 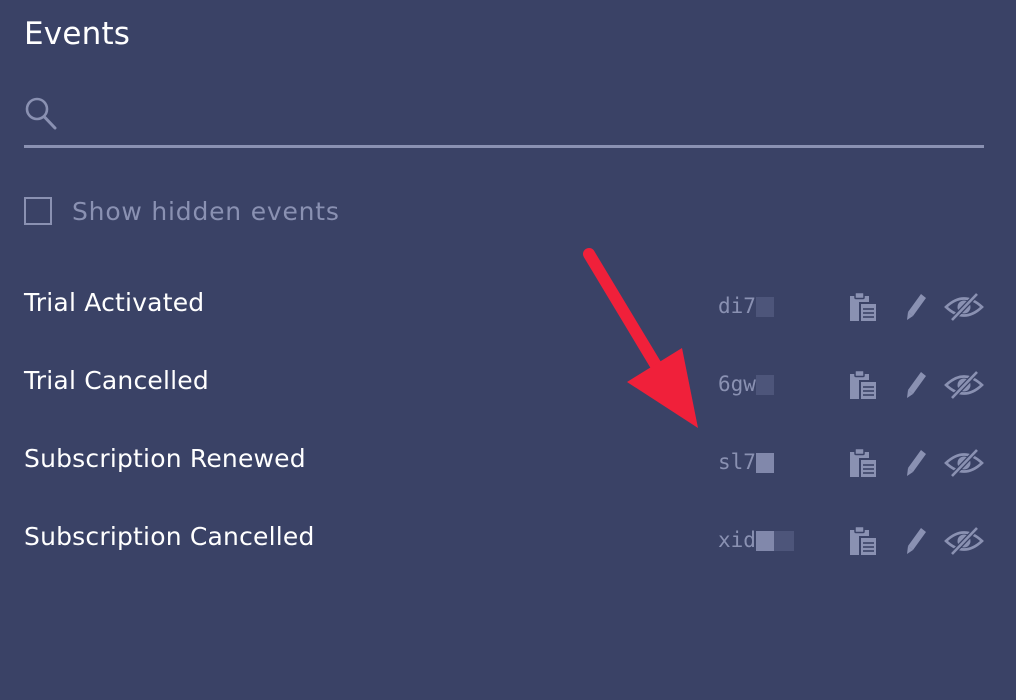 What do you see at coordinates (116, 380) in the screenshot?
I see `event-name: Trial Cancelled` at bounding box center [116, 380].